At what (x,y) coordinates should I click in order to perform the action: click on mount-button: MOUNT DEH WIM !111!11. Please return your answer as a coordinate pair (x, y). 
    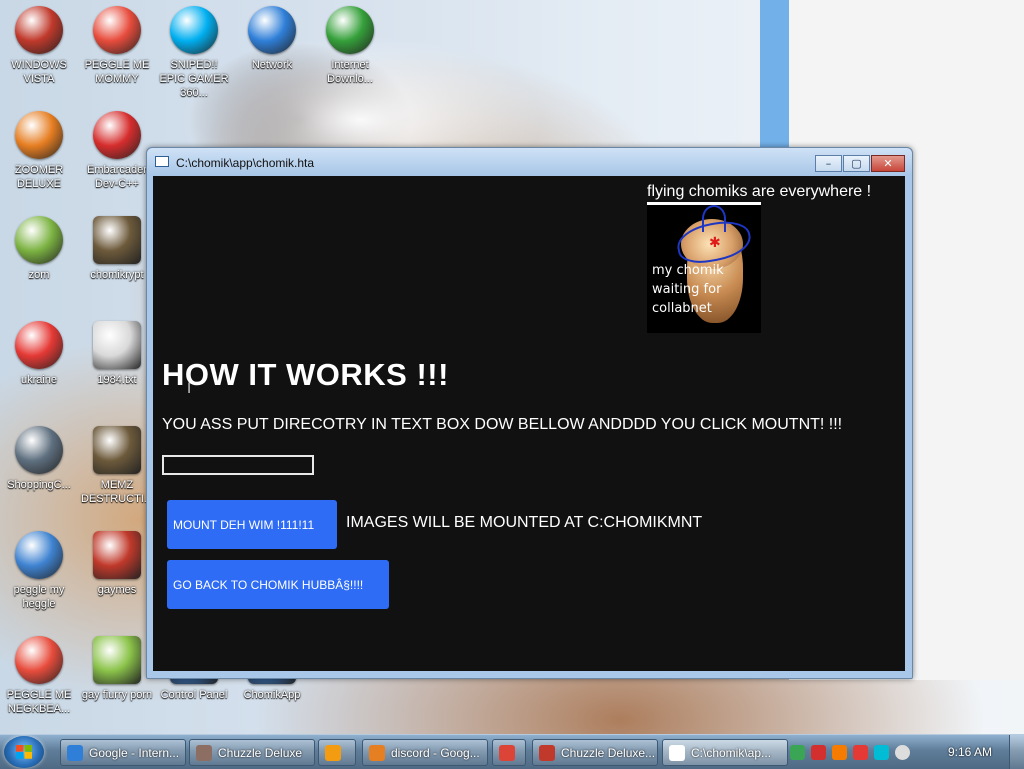
    Looking at the image, I should click on (252, 524).